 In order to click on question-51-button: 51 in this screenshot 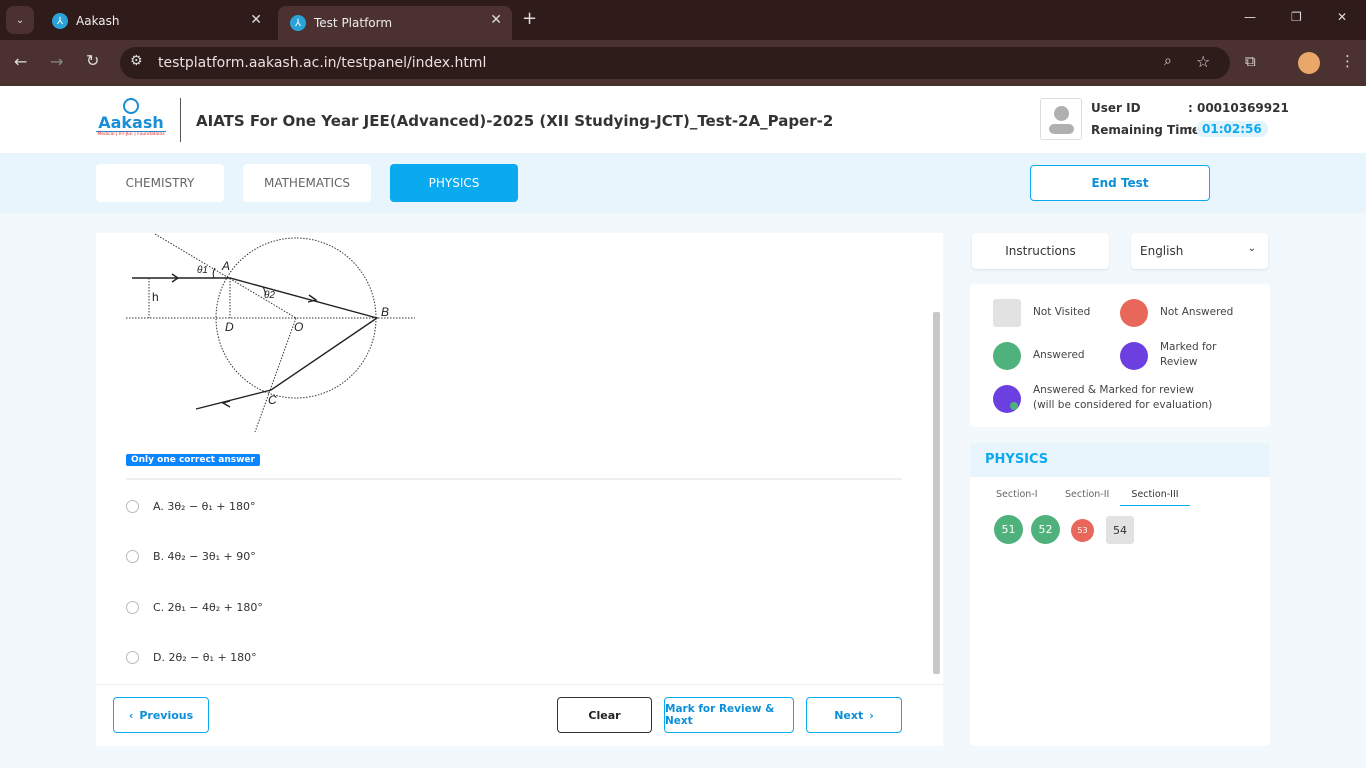, I will do `click(1008, 529)`.